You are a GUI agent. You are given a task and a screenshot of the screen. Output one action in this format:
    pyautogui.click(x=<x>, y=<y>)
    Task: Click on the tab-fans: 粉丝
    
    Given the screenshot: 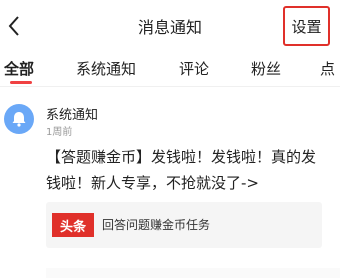 What is the action you would take?
    pyautogui.click(x=266, y=68)
    